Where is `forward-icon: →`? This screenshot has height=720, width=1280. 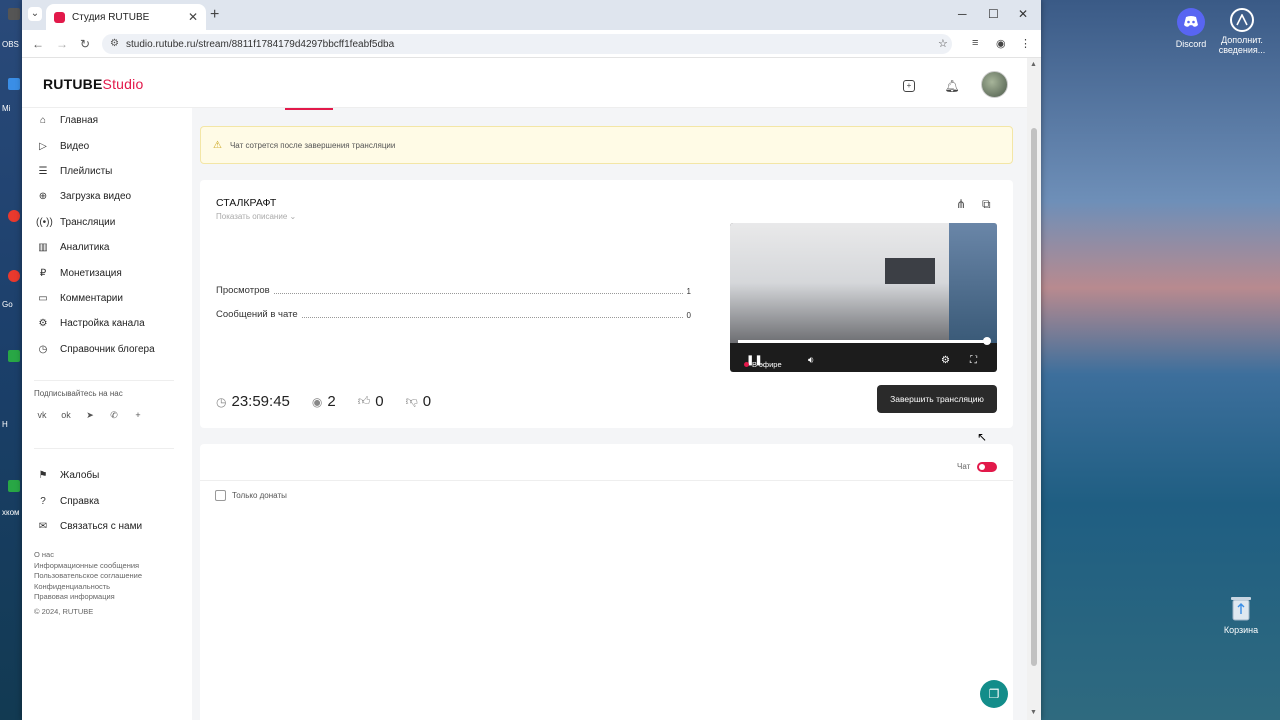
forward-icon: → is located at coordinates (62, 44).